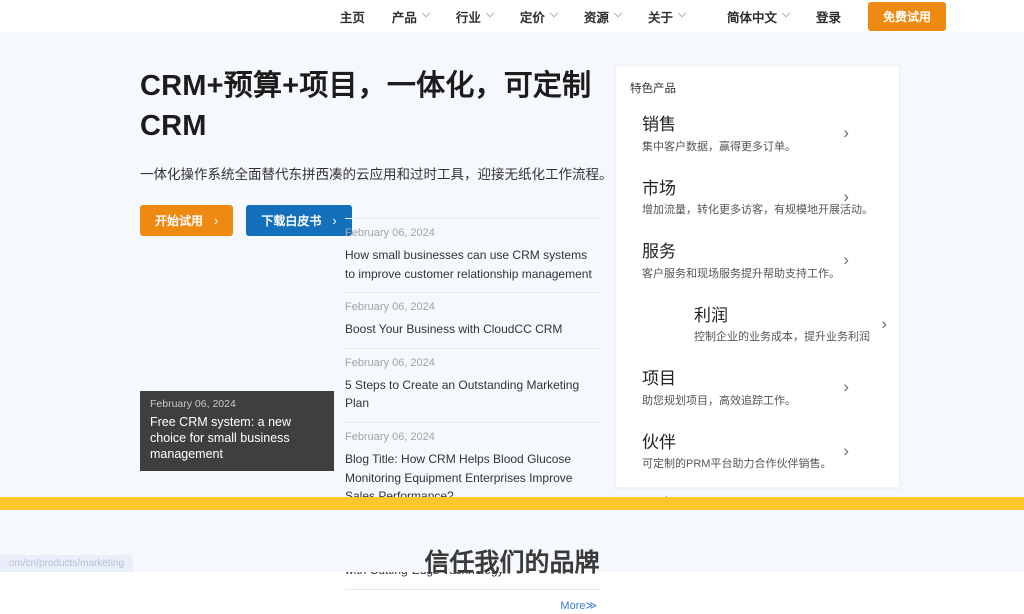 The height and width of the screenshot is (614, 1024). I want to click on start-trial-button: 开始试用 ›, so click(187, 221).